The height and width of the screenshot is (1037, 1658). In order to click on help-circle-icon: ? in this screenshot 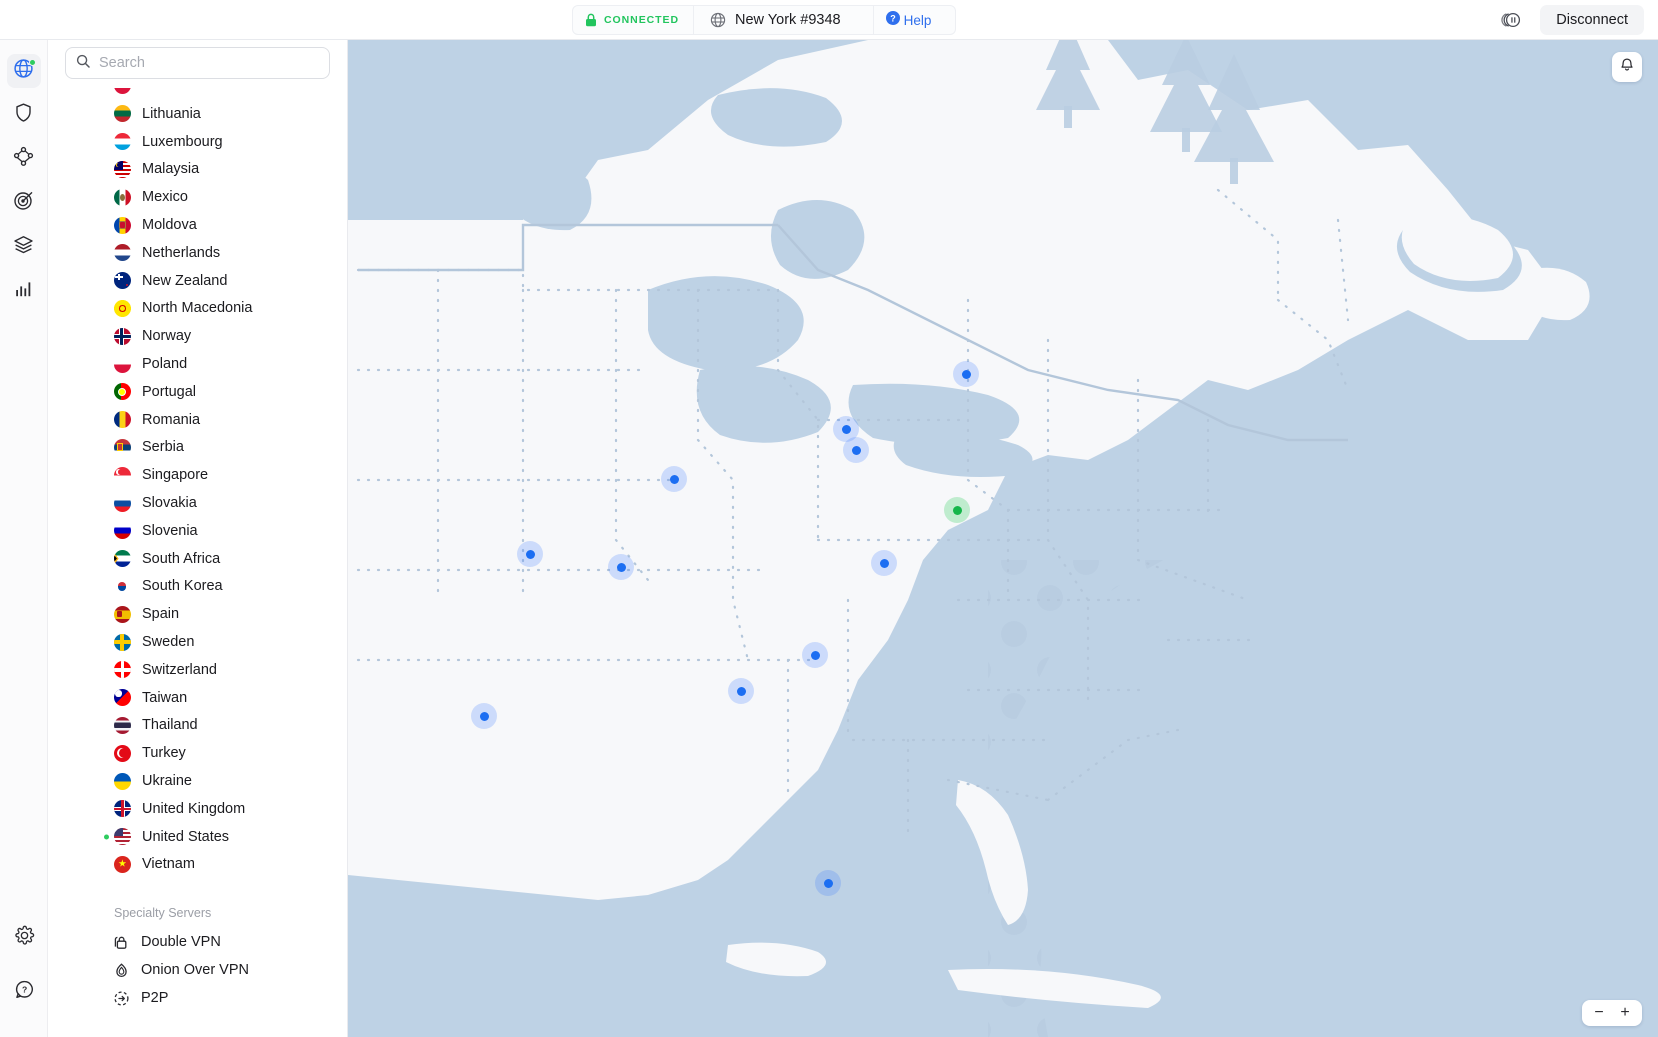, I will do `click(892, 20)`.